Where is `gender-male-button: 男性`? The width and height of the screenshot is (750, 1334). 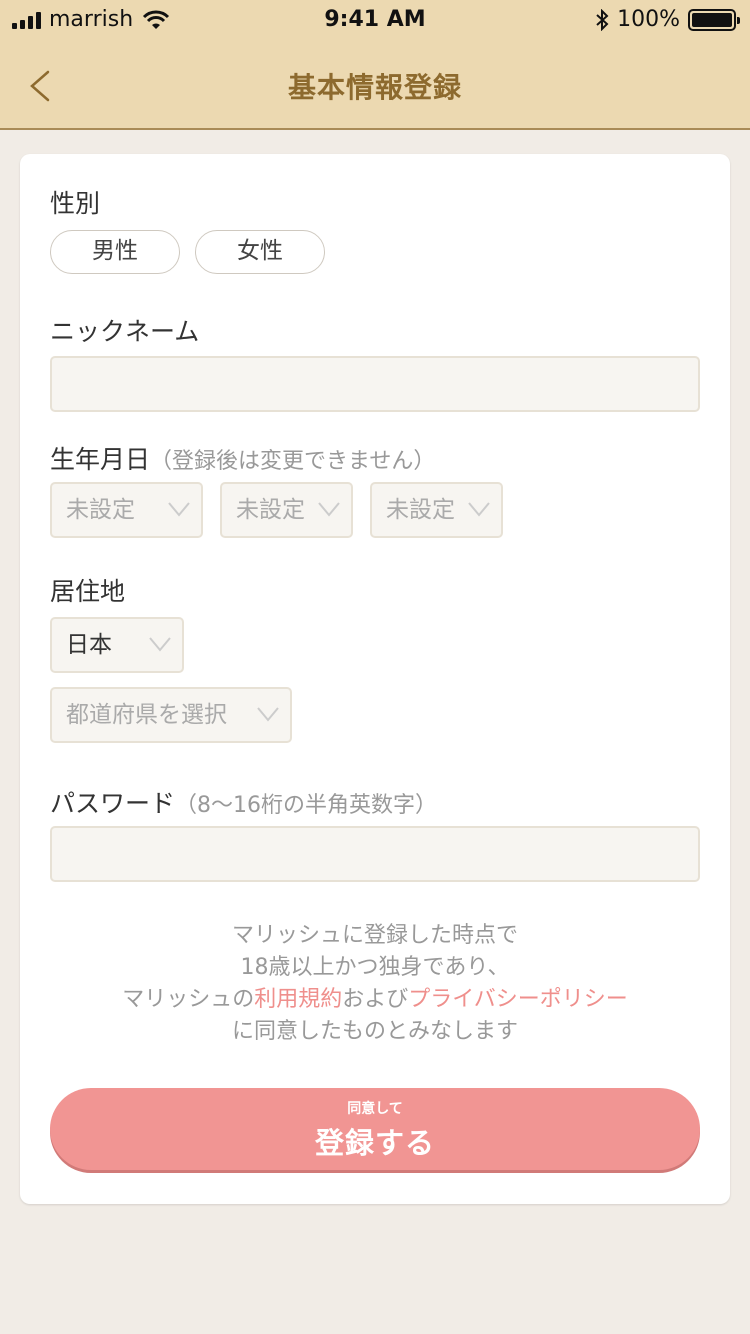
gender-male-button: 男性 is located at coordinates (115, 252).